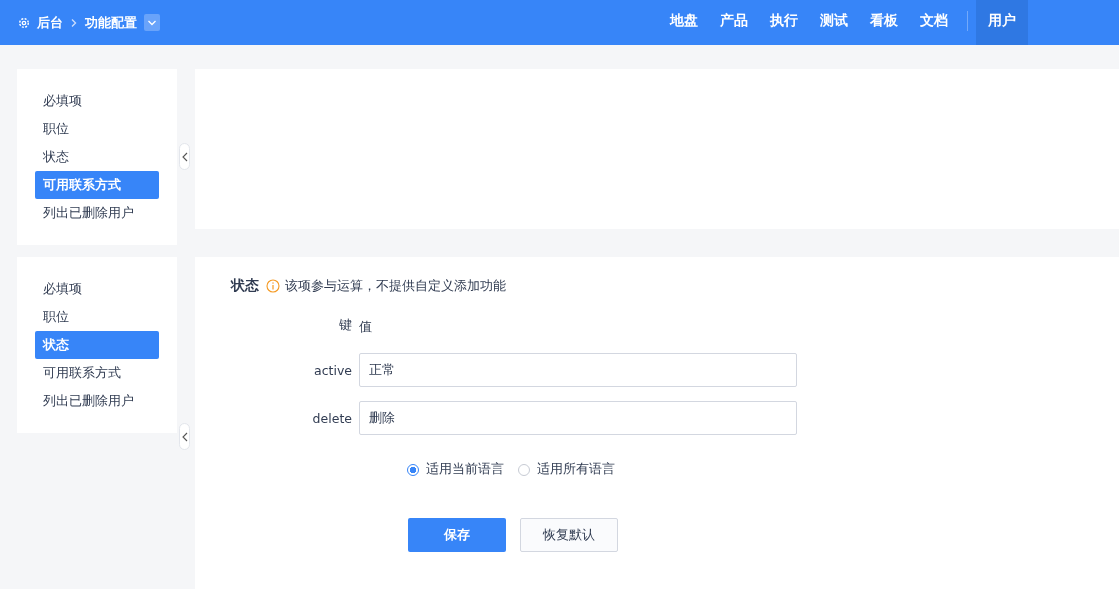 The width and height of the screenshot is (1119, 589). I want to click on value-field: 正常, so click(578, 370).